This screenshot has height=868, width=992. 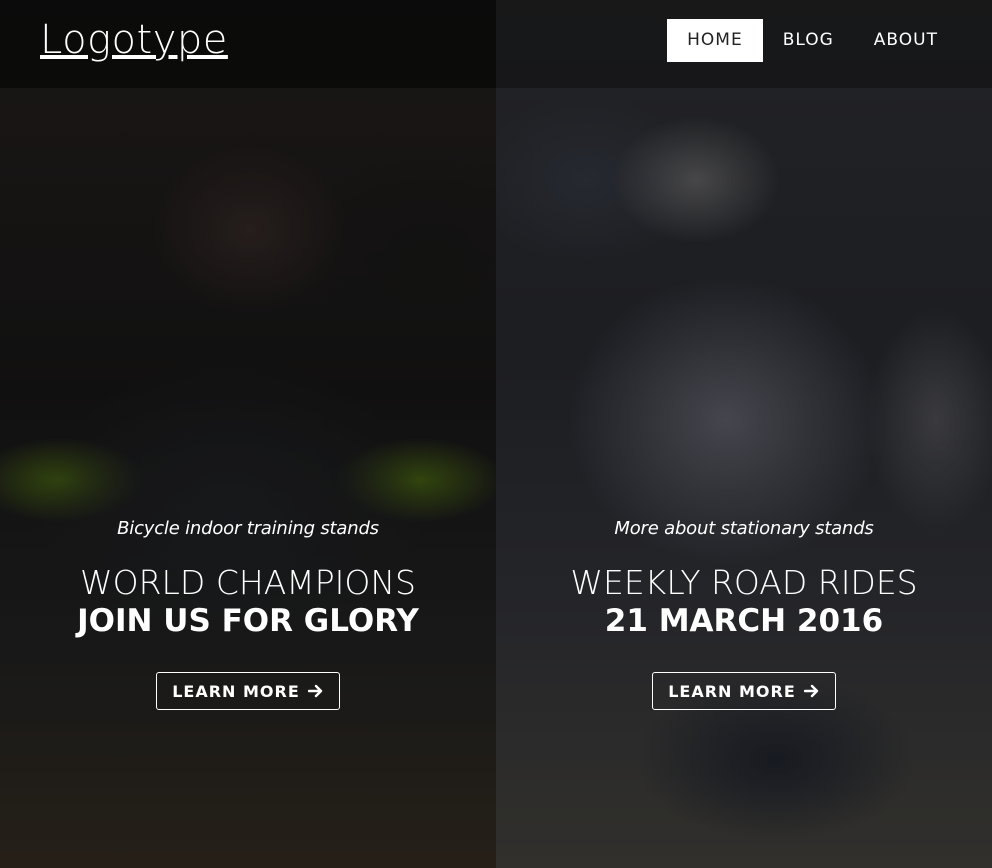 What do you see at coordinates (744, 582) in the screenshot?
I see `hero-title: WEEKLY ROAD RIDES` at bounding box center [744, 582].